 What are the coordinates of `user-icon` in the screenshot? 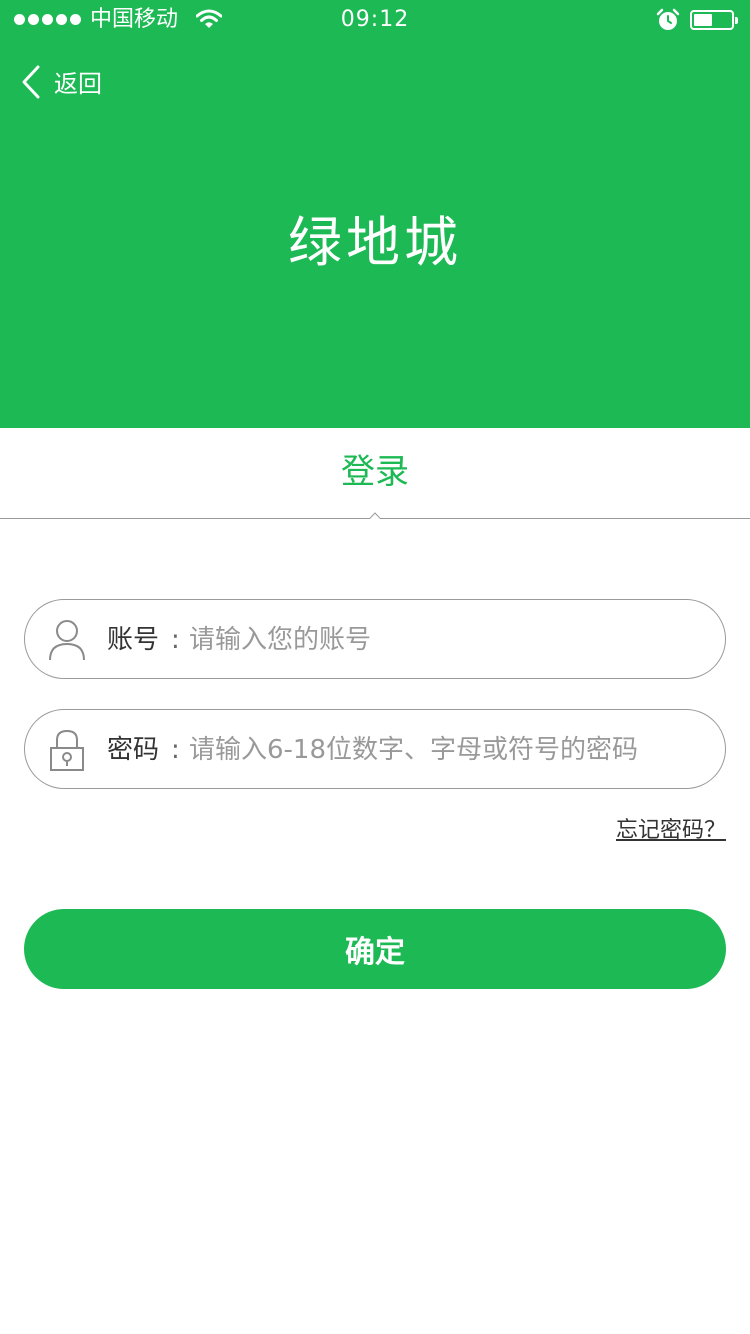 It's located at (67, 640).